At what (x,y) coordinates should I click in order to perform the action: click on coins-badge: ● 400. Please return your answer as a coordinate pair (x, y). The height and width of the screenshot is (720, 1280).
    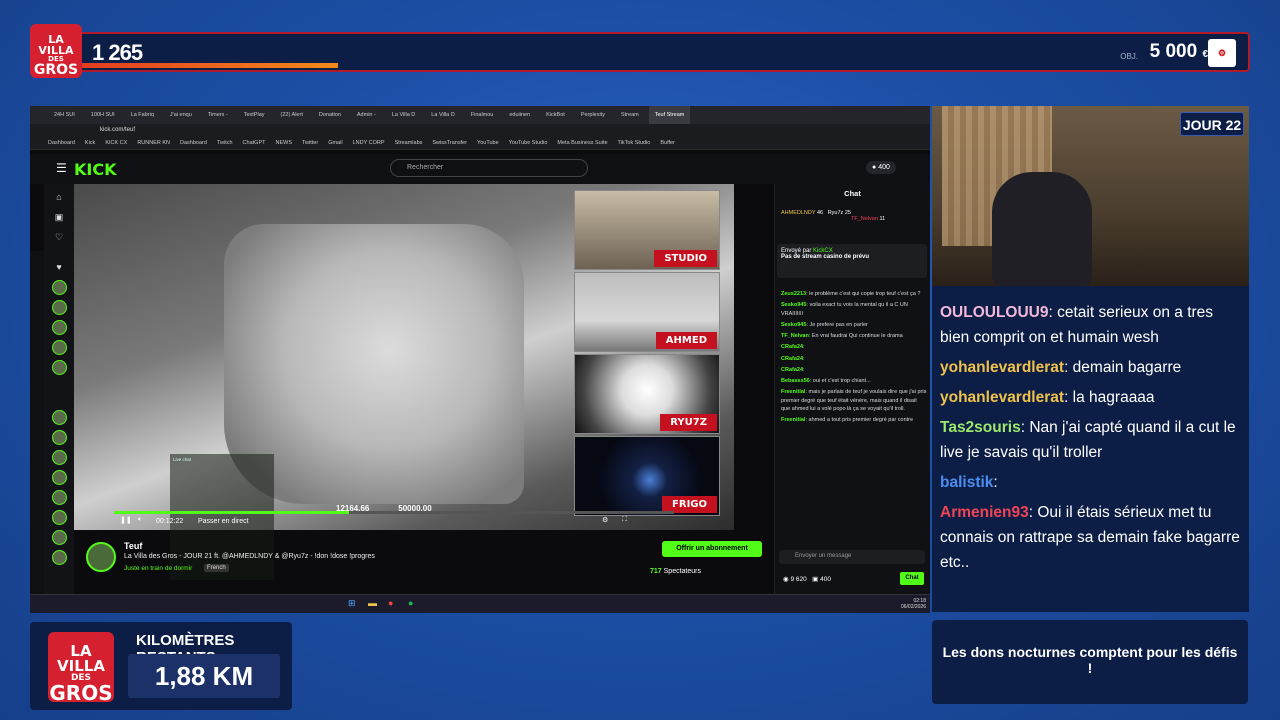
    Looking at the image, I should click on (881, 167).